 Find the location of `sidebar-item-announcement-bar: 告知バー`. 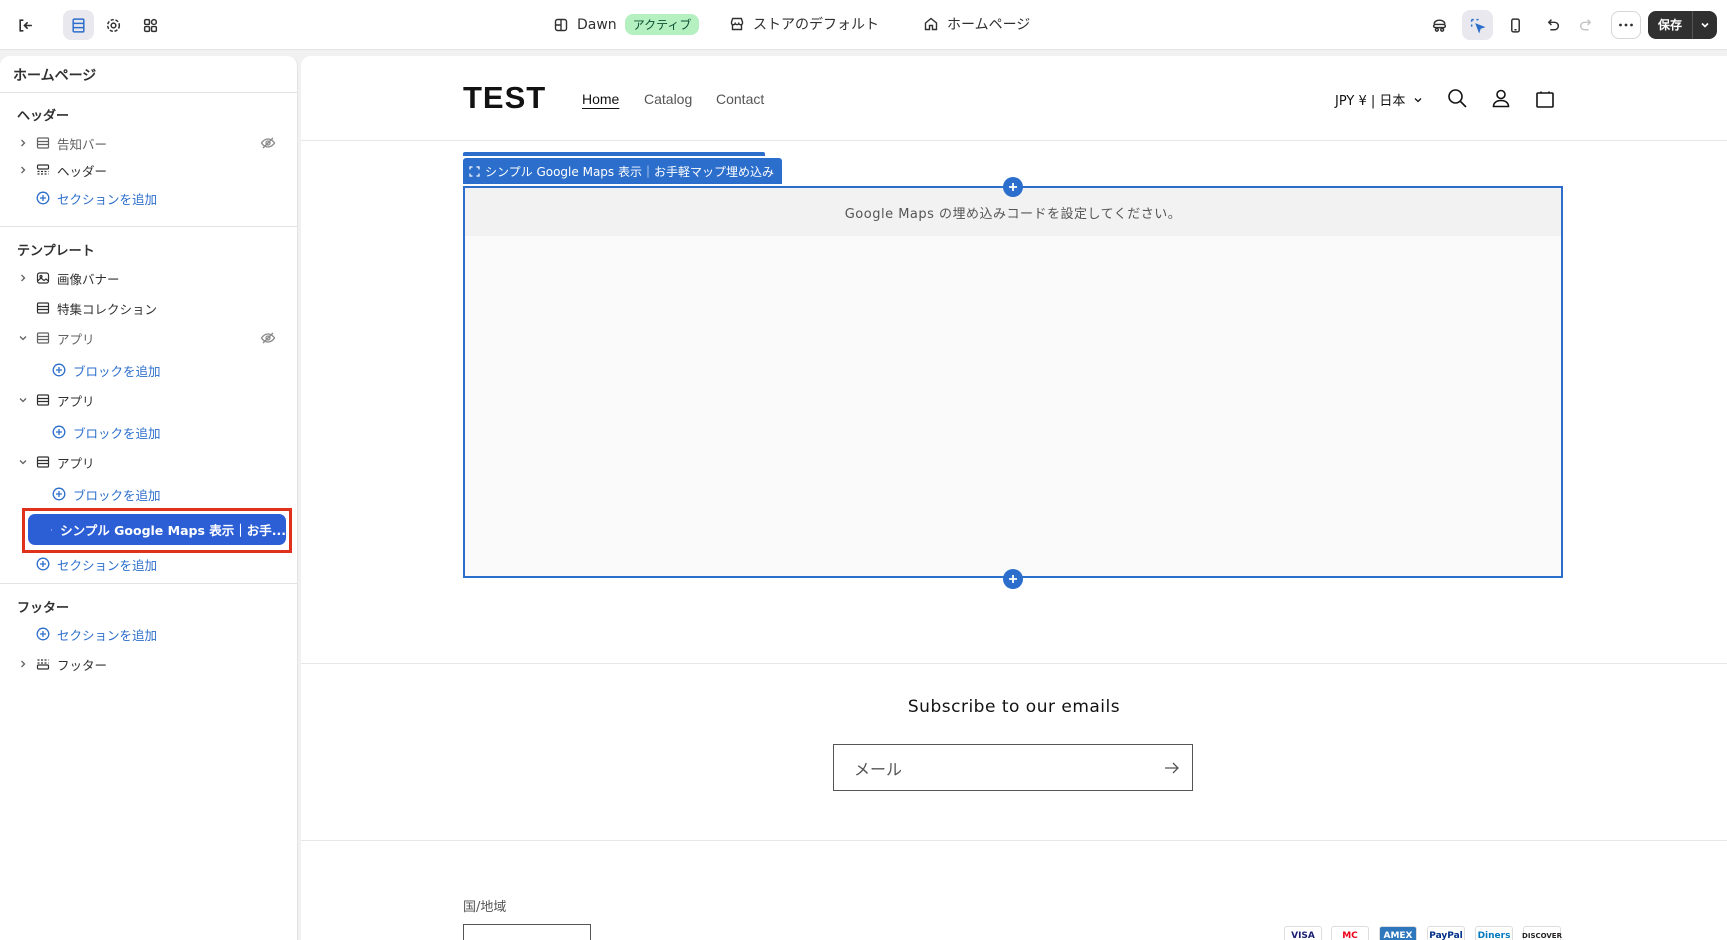

sidebar-item-announcement-bar: 告知バー is located at coordinates (148, 143).